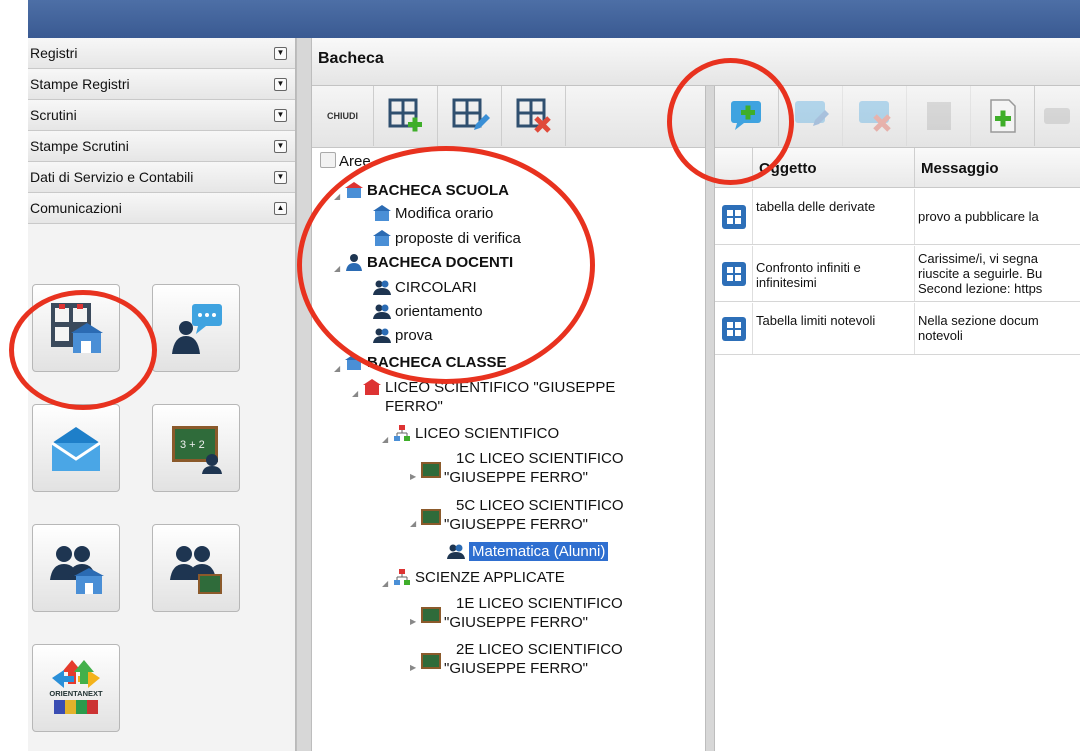 The width and height of the screenshot is (1080, 751). I want to click on tree-node-proposte-verifica: proposte di verifica, so click(446, 238).